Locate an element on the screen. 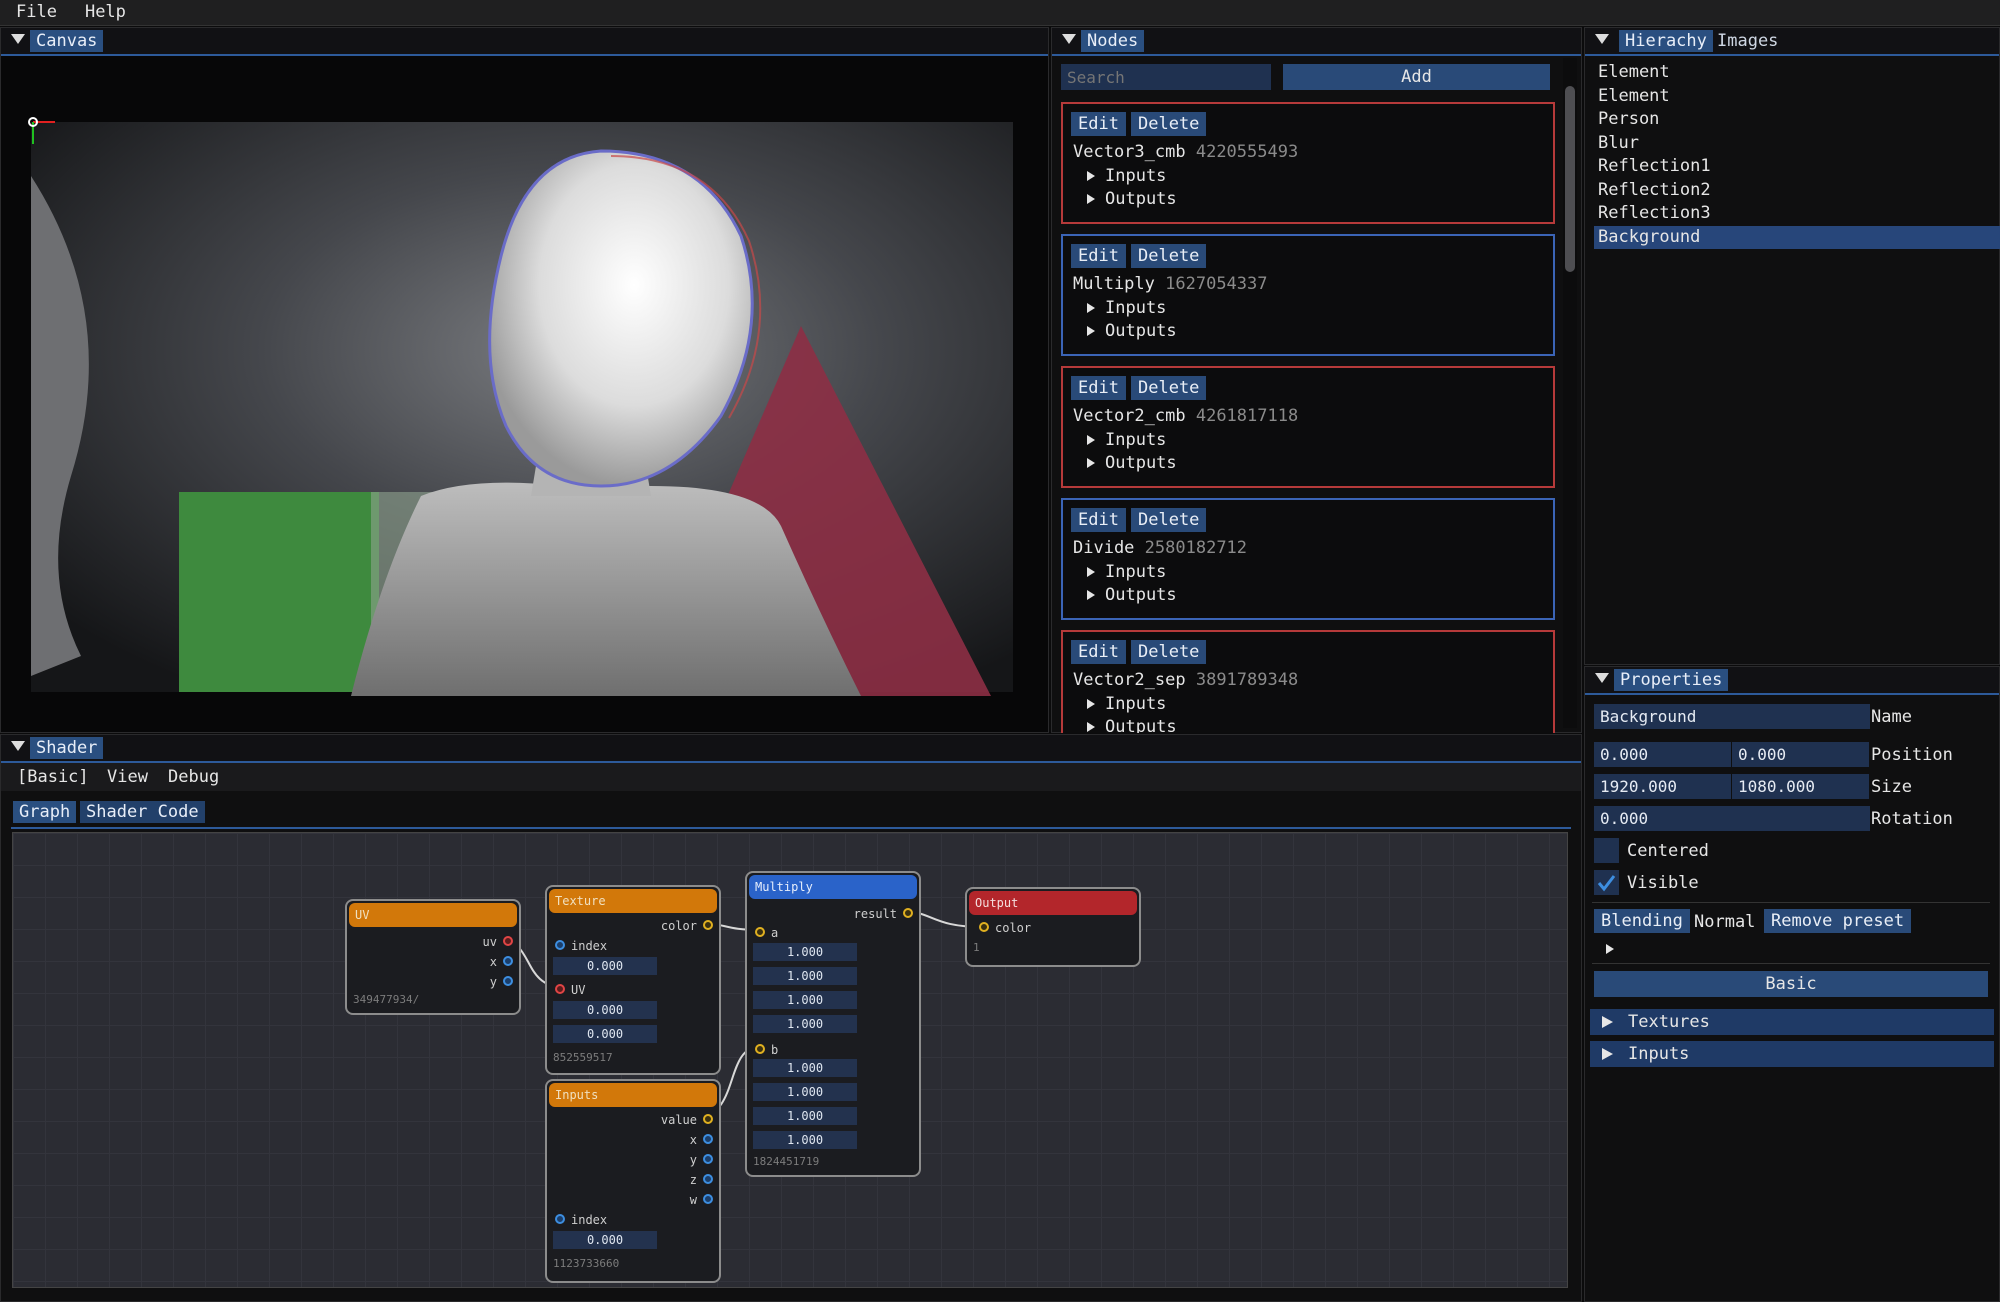 The width and height of the screenshot is (2000, 1302). menu-view: View is located at coordinates (127, 777).